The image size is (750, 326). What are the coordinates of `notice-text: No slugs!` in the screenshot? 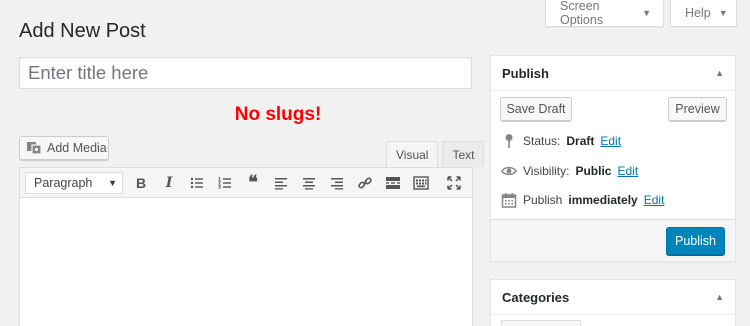 It's located at (278, 114).